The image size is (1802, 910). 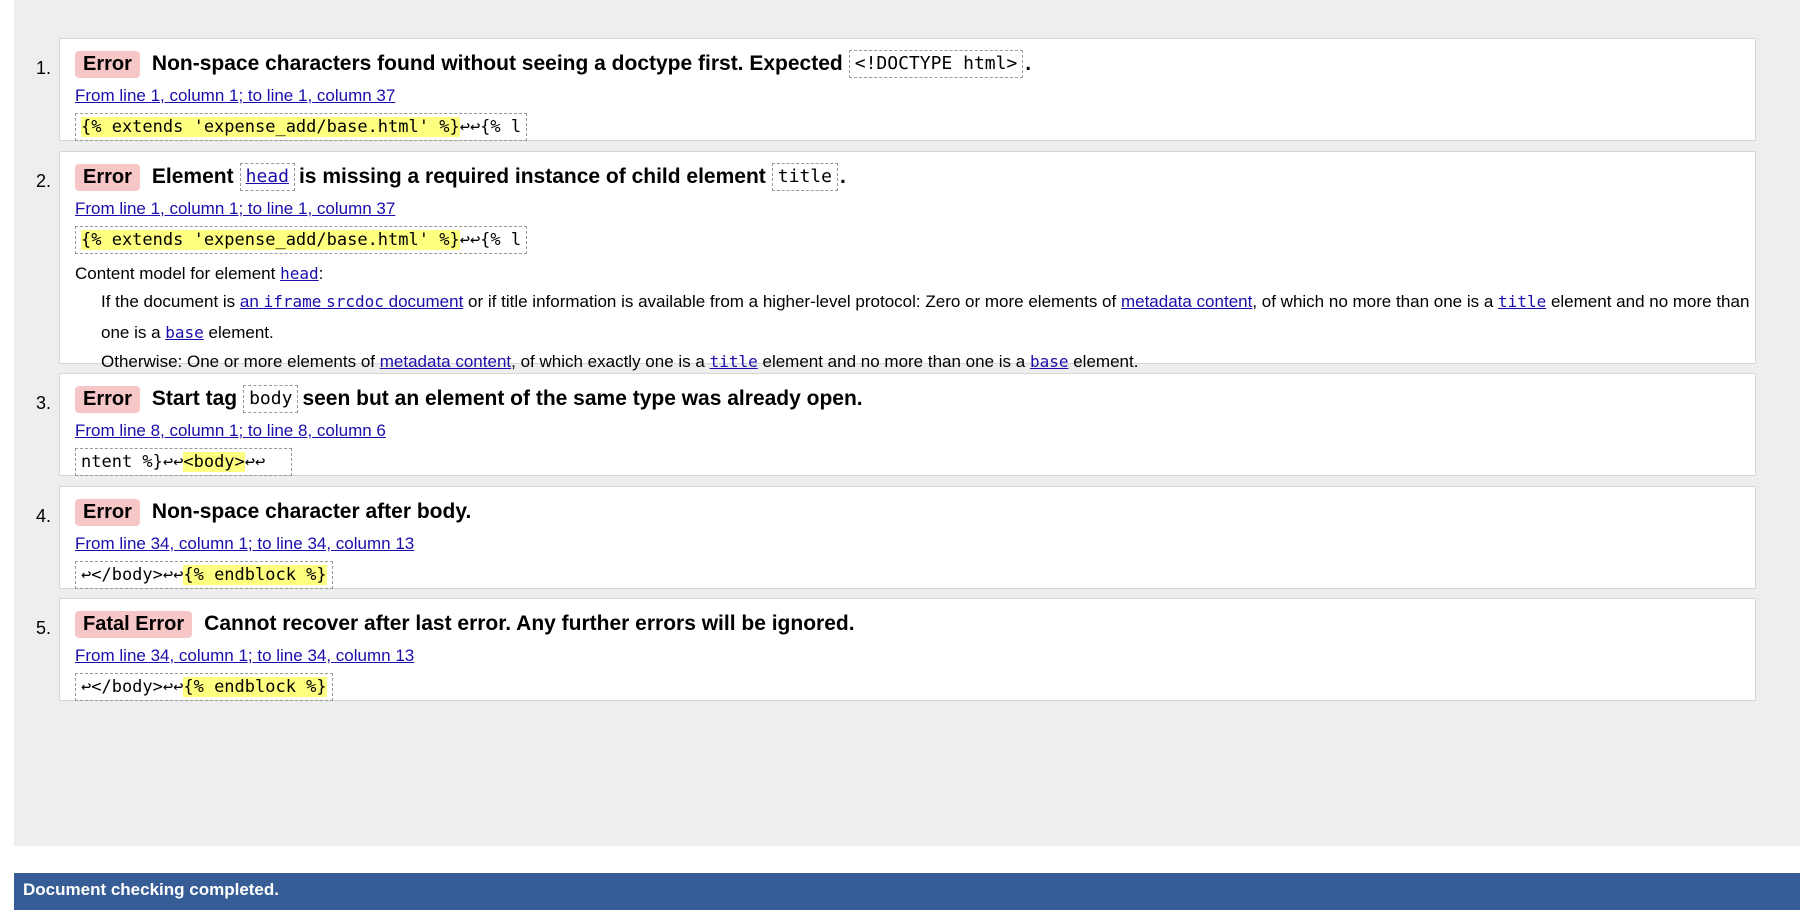 I want to click on message-number: 5., so click(x=43, y=628).